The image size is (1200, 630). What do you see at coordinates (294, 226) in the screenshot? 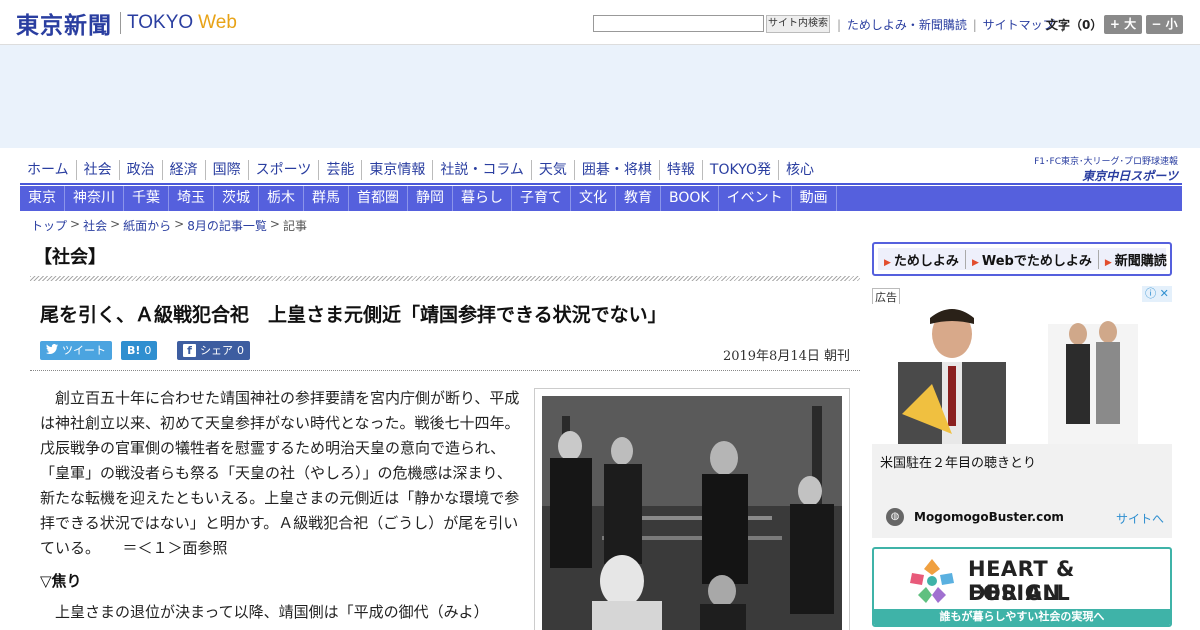
I see `breadcrumb-current: 記事` at bounding box center [294, 226].